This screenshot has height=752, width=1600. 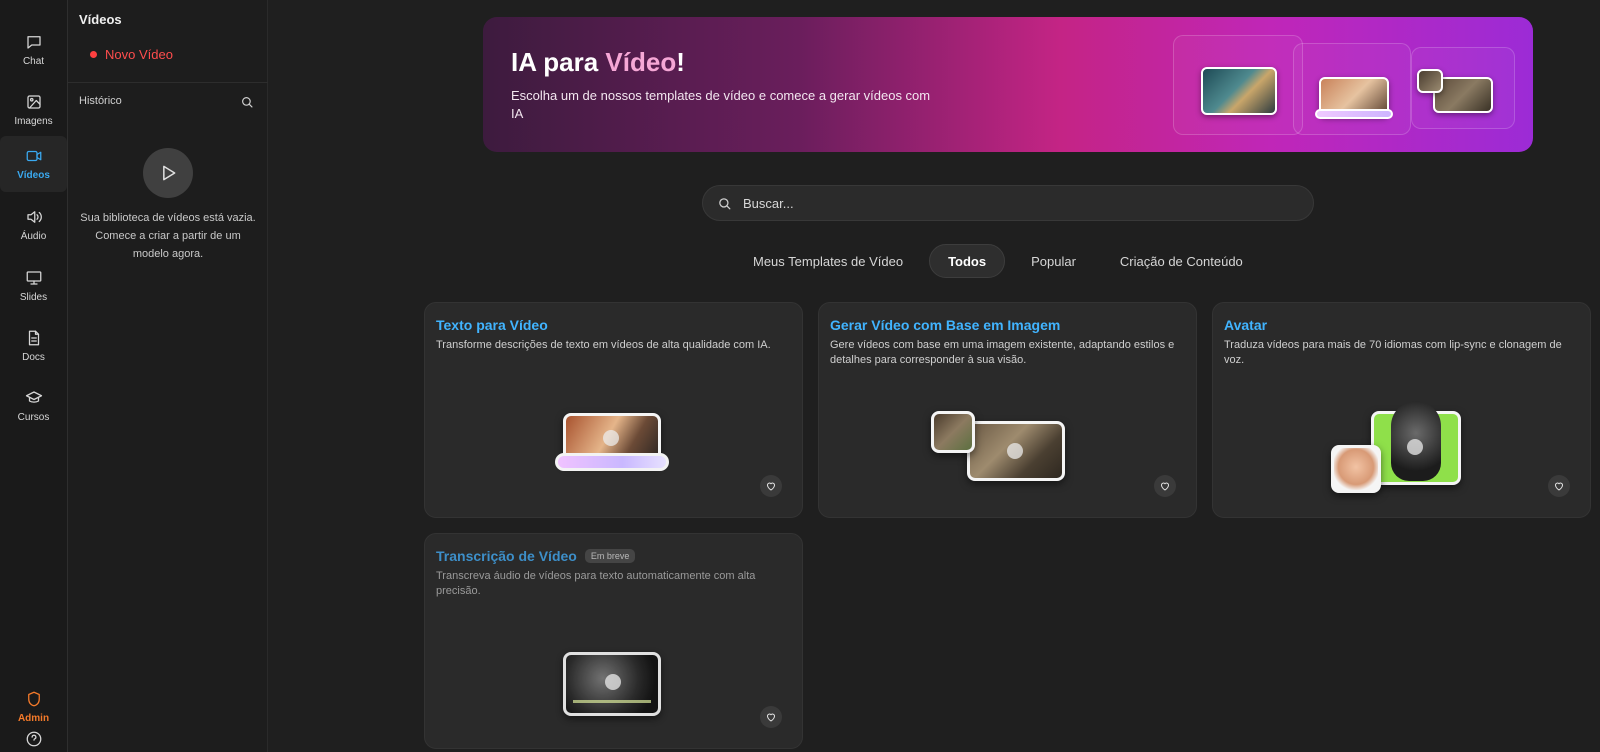 I want to click on video-icon, so click(x=33, y=156).